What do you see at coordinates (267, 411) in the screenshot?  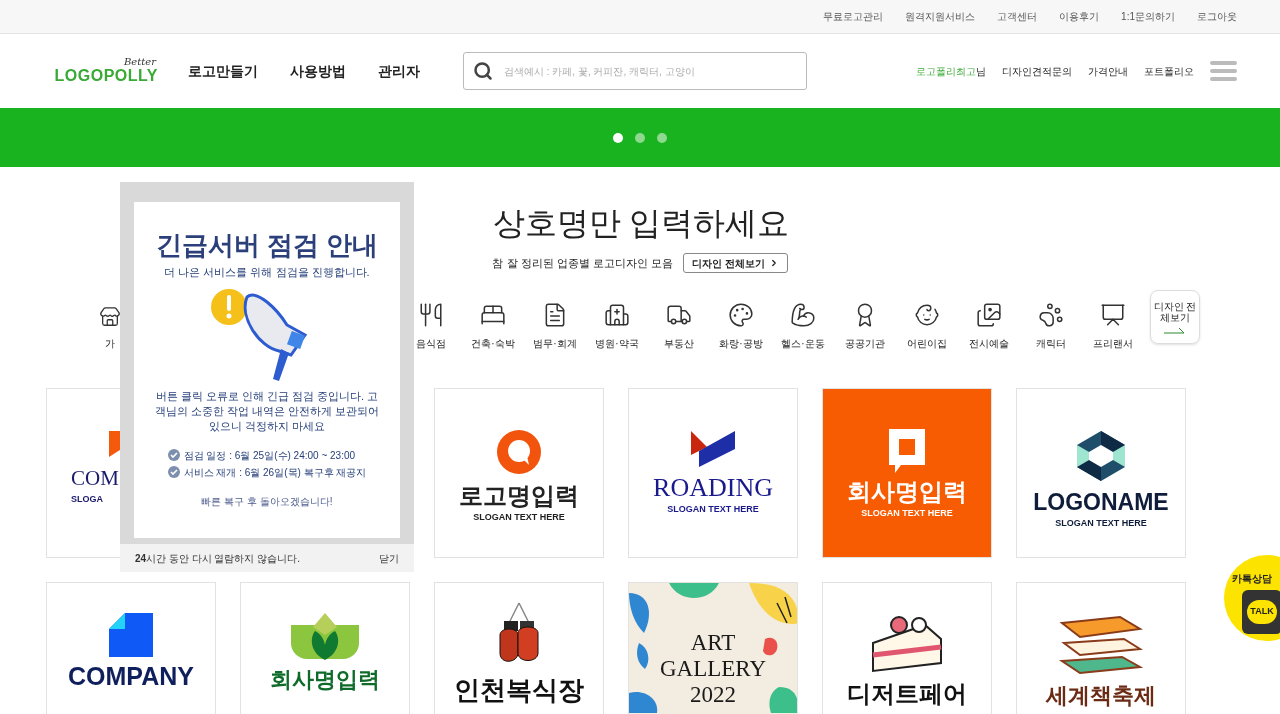 I see `popup-message: 버튼 클릭 오류로 인해 긴급 점검 중입니다. 고객님의 소중한 작업 내역은 안전하게 보관되어 있으니 걱정하지 마세요` at bounding box center [267, 411].